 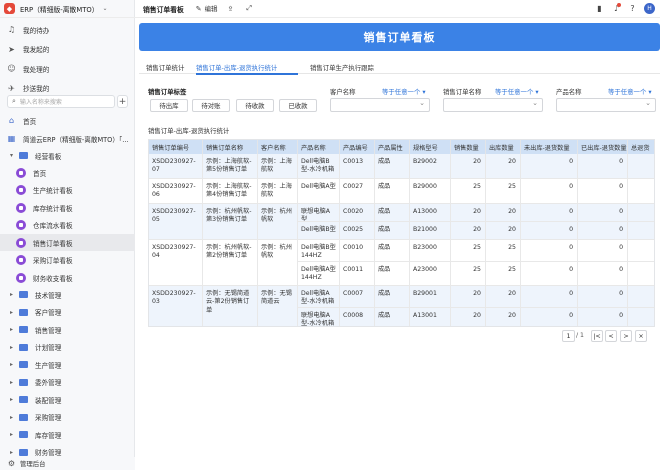 I want to click on sidebar-item-home: ⌂ 首页, so click(x=67, y=120).